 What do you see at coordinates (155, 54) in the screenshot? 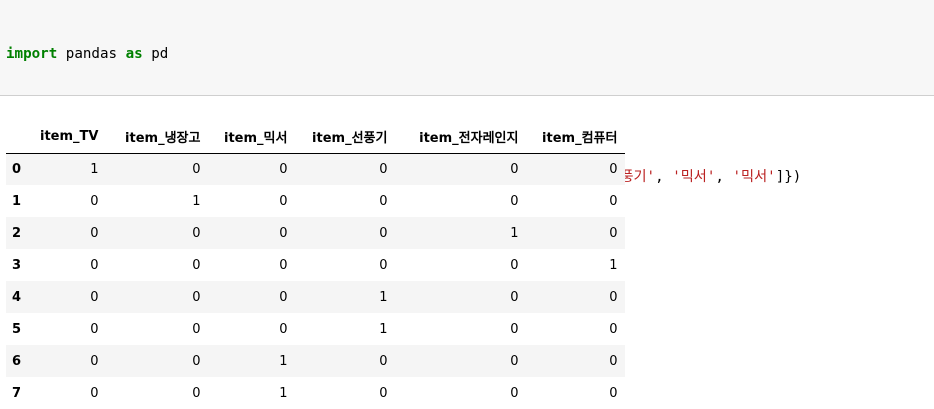
I see `module-alias: pd` at bounding box center [155, 54].